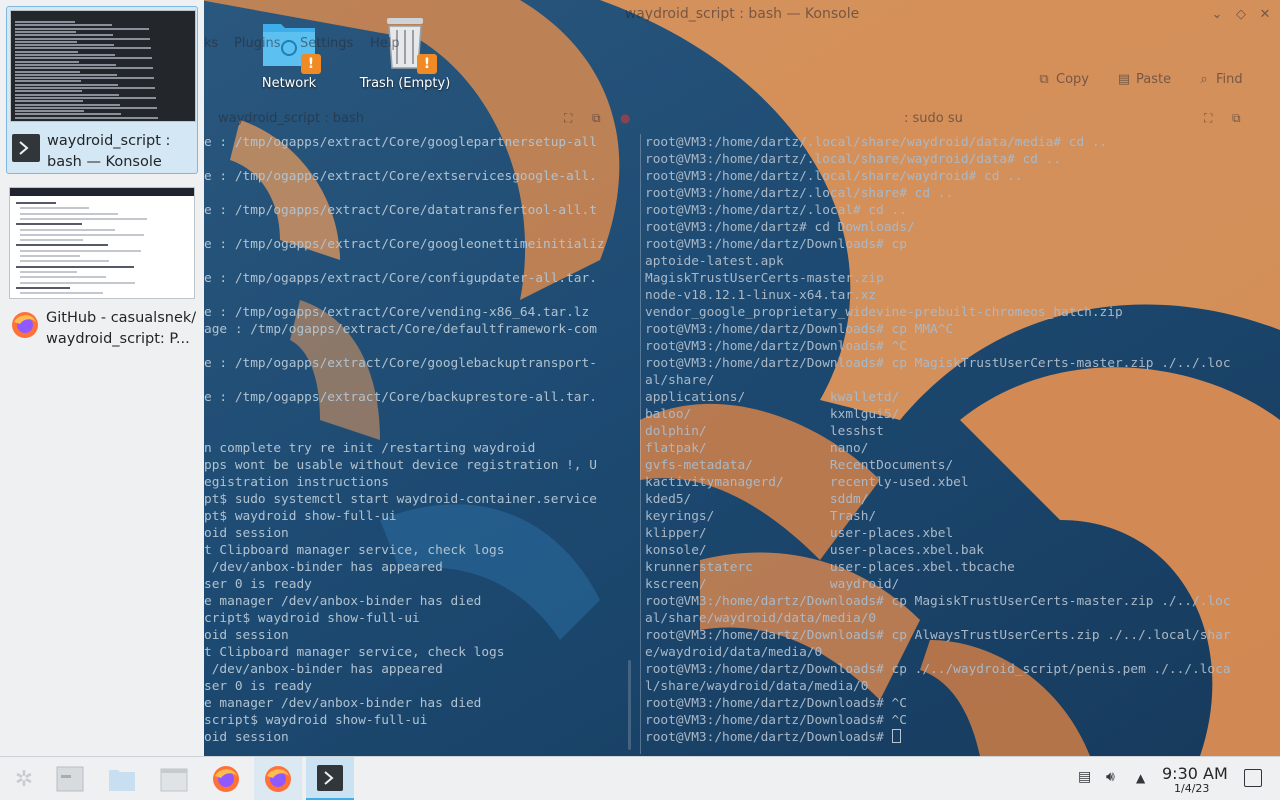  I want to click on window-title: waydroid_script : bash — Konsole, so click(742, 14).